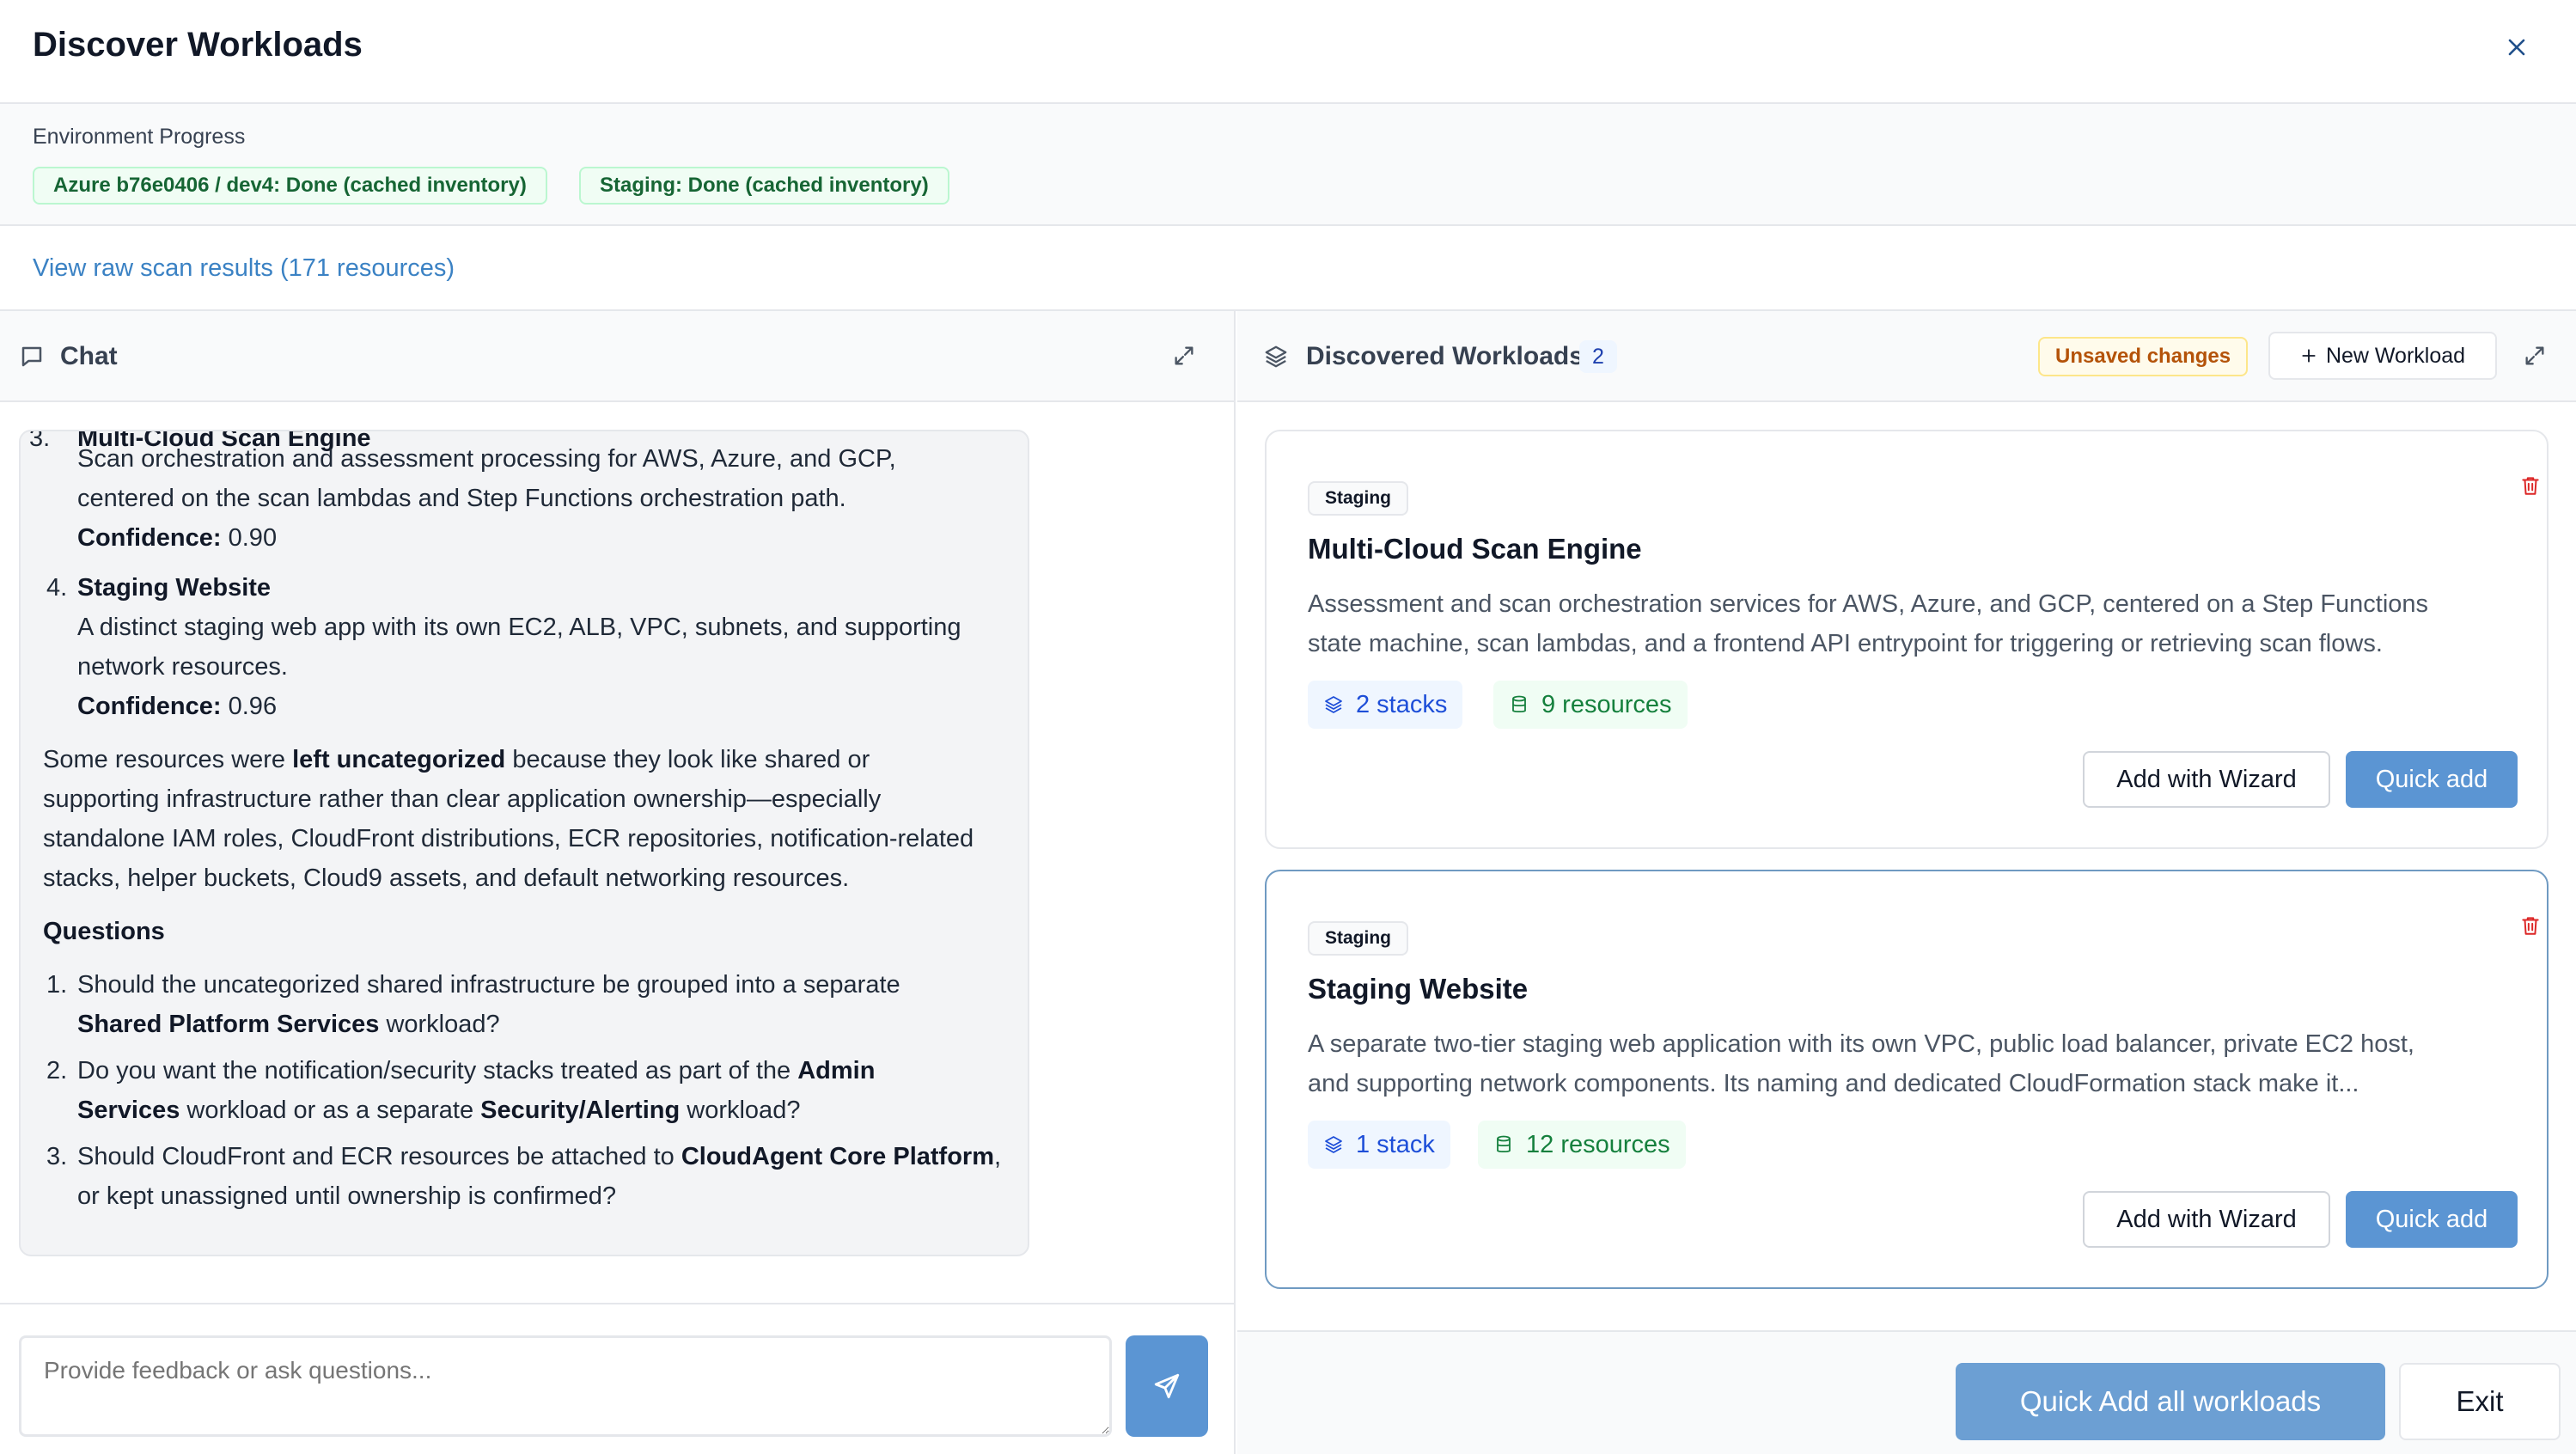  Describe the element at coordinates (104, 931) in the screenshot. I see `questions-heading: Questions` at that location.